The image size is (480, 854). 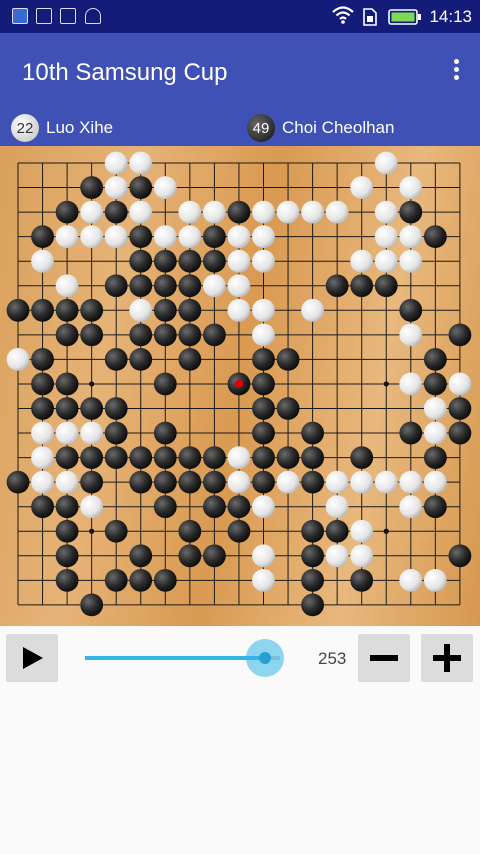 What do you see at coordinates (25, 128) in the screenshot?
I see `white-captures-badge: 22` at bounding box center [25, 128].